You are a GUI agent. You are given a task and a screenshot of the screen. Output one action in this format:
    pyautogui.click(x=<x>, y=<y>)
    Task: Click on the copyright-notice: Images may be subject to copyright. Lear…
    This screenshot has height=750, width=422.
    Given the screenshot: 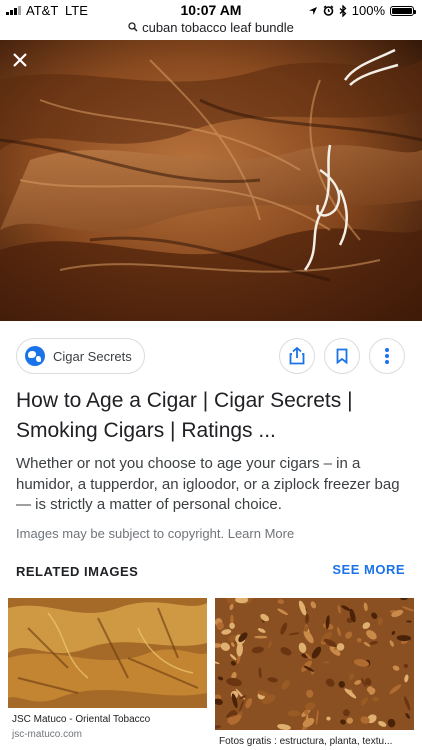 What is the action you would take?
    pyautogui.click(x=155, y=533)
    